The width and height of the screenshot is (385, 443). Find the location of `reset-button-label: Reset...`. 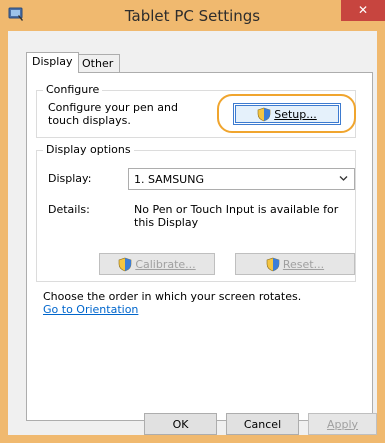

reset-button-label: Reset... is located at coordinates (303, 264).